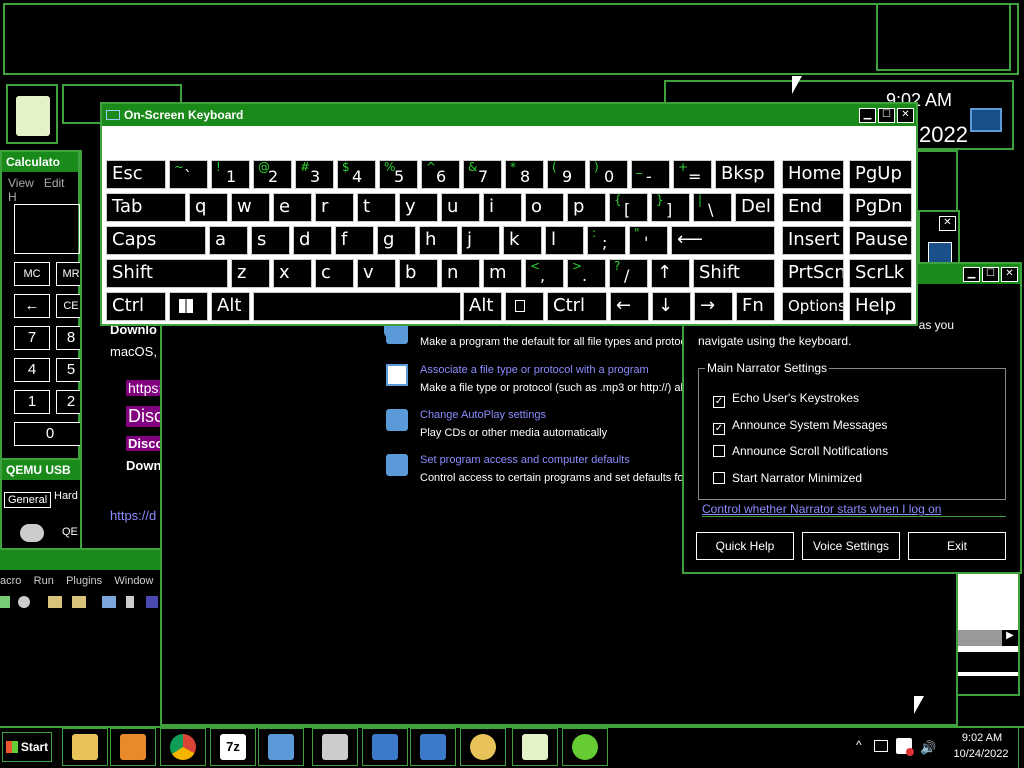 The image size is (1024, 768). What do you see at coordinates (354, 240) in the screenshot?
I see `key-f: f` at bounding box center [354, 240].